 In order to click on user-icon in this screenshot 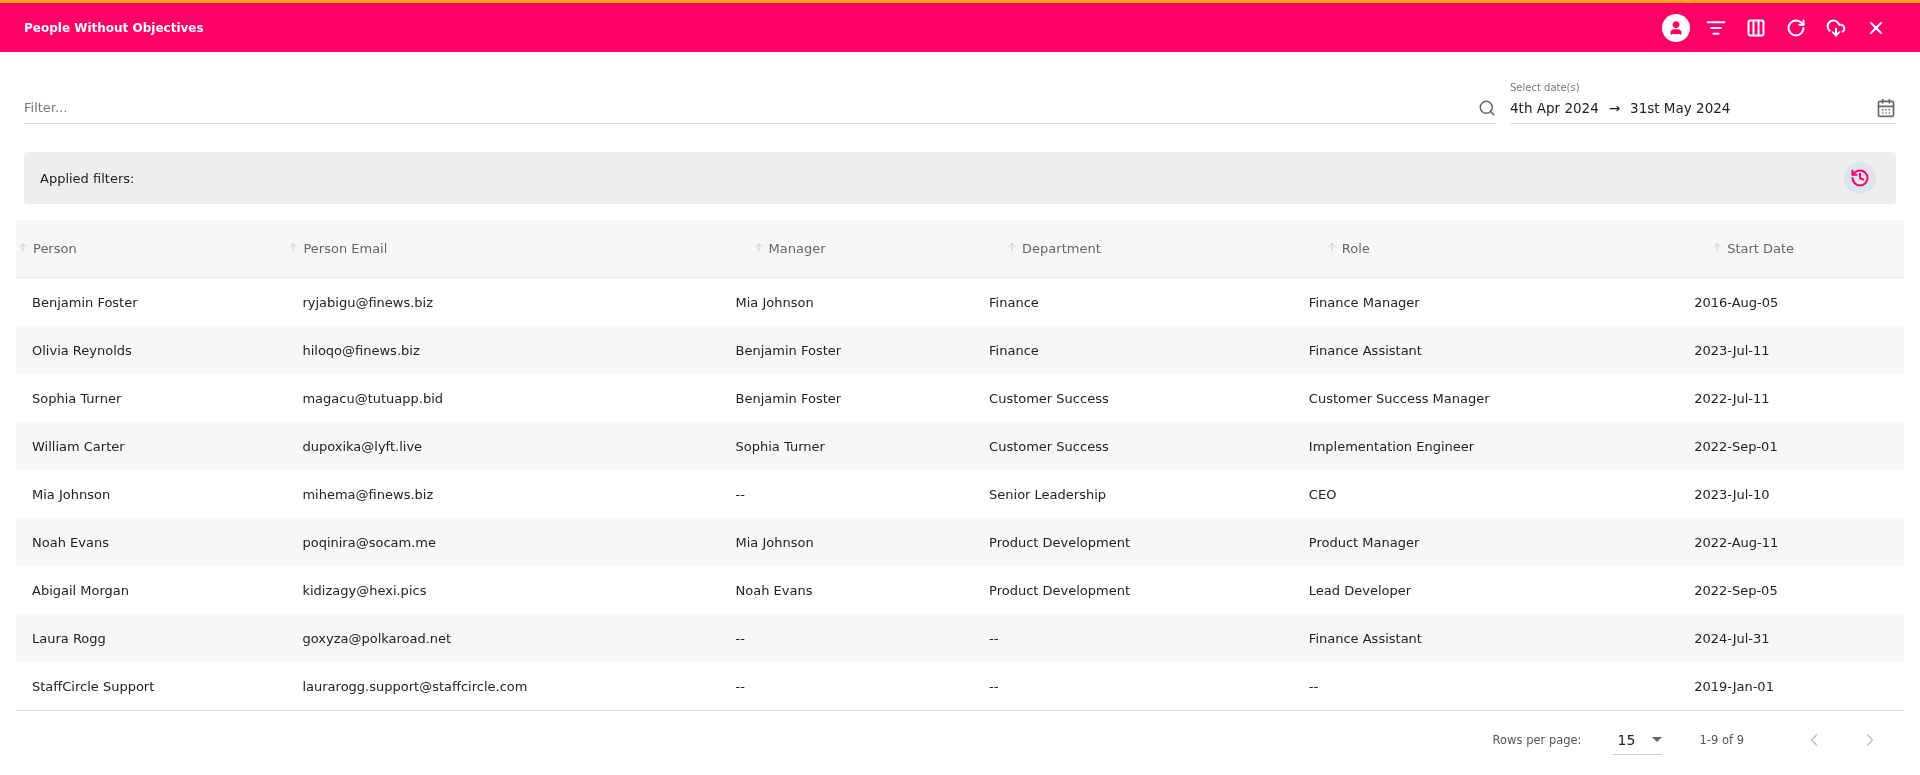, I will do `click(1676, 27)`.